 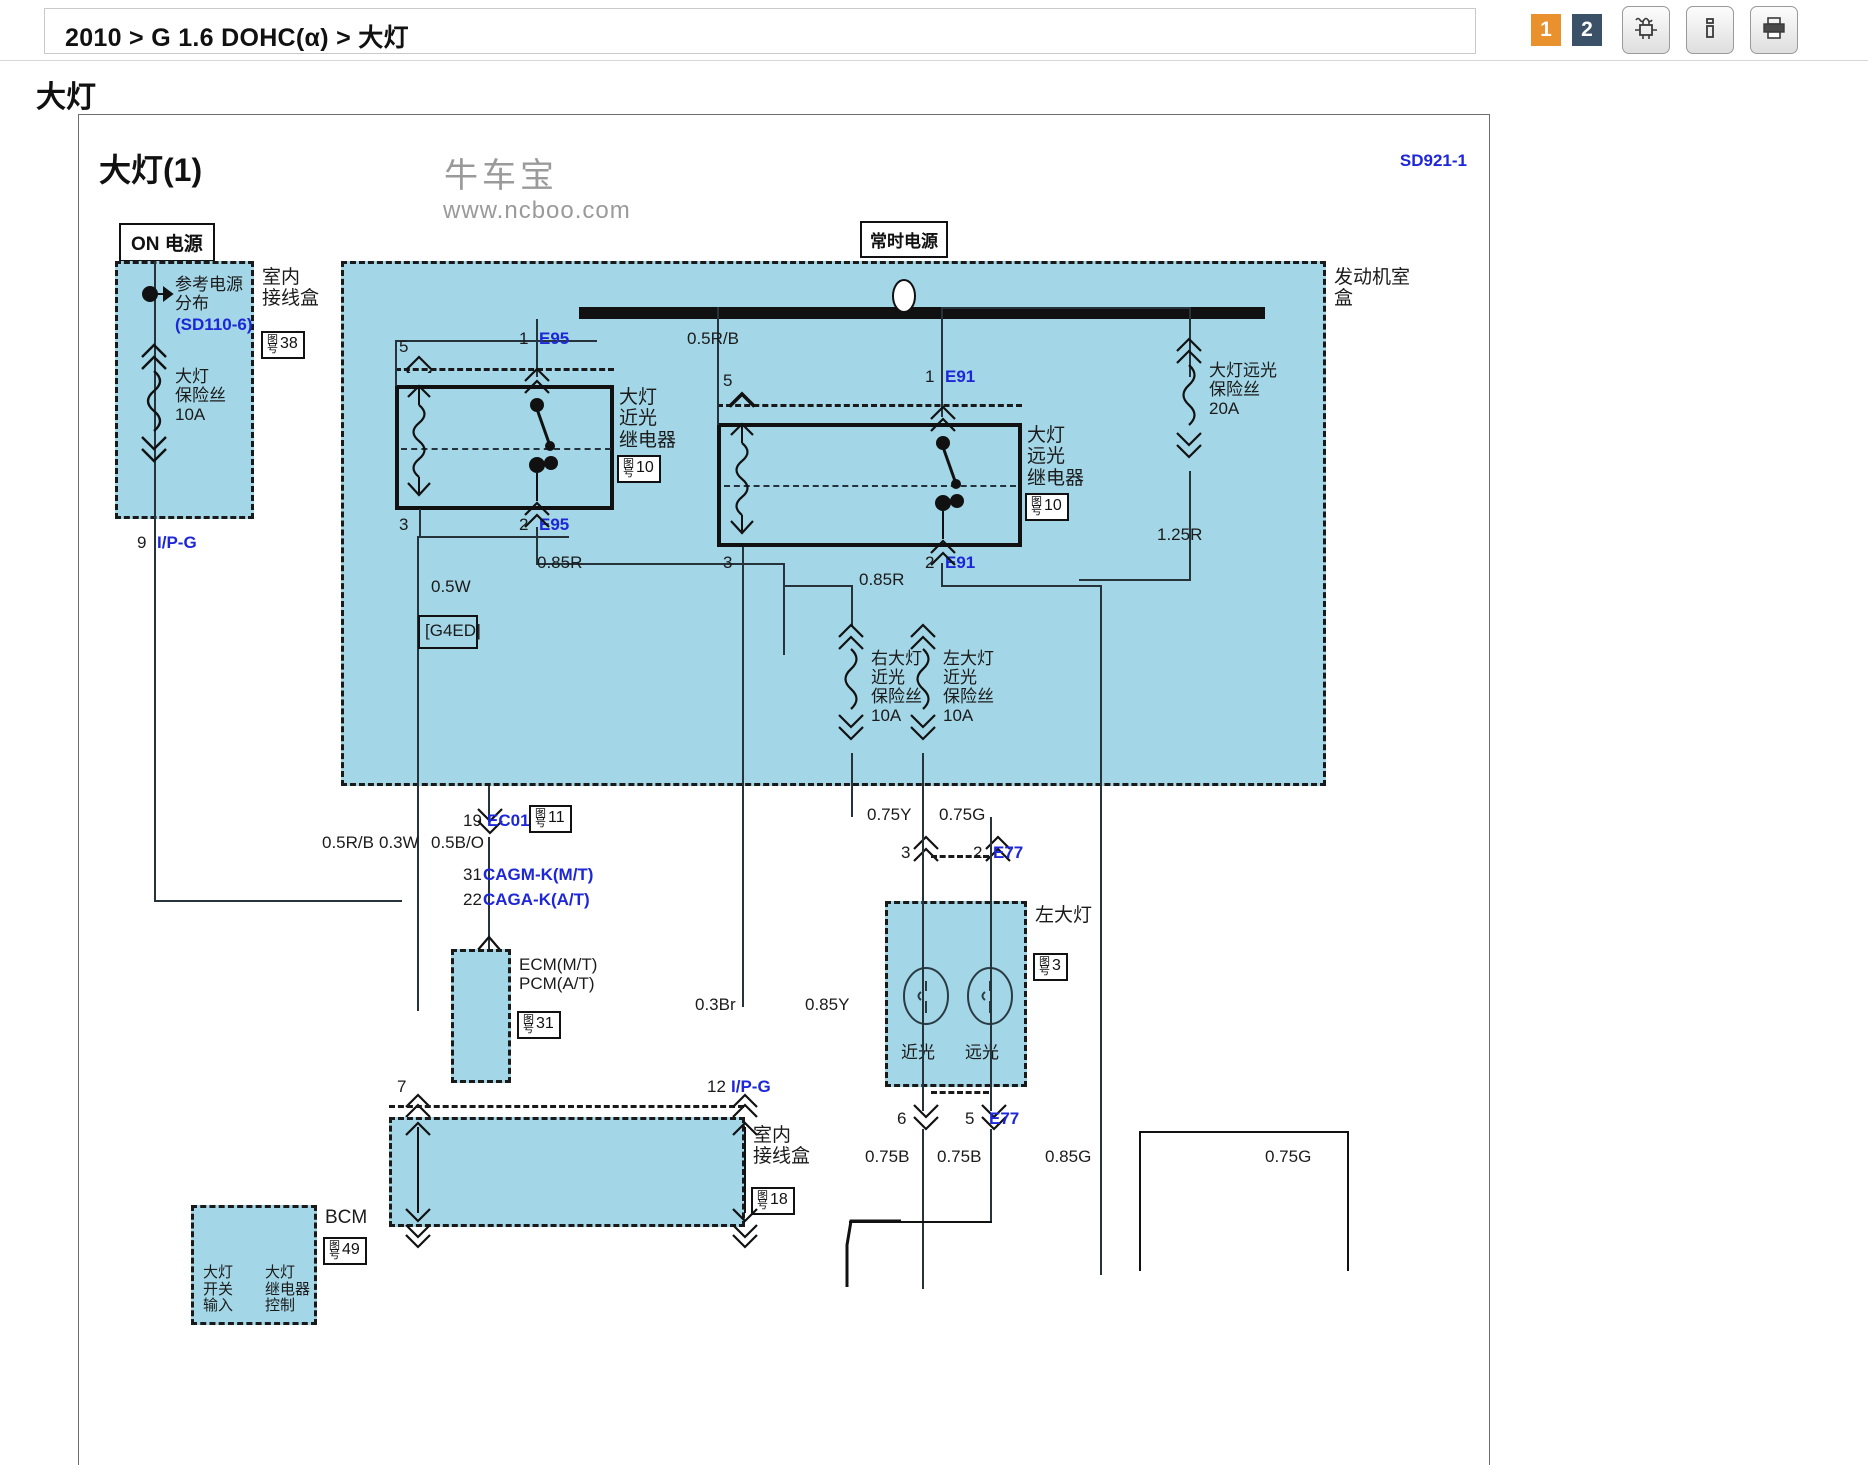 I want to click on fuse-label-high-beam-20a: 大灯远光 保险丝 20A, so click(x=1243, y=390).